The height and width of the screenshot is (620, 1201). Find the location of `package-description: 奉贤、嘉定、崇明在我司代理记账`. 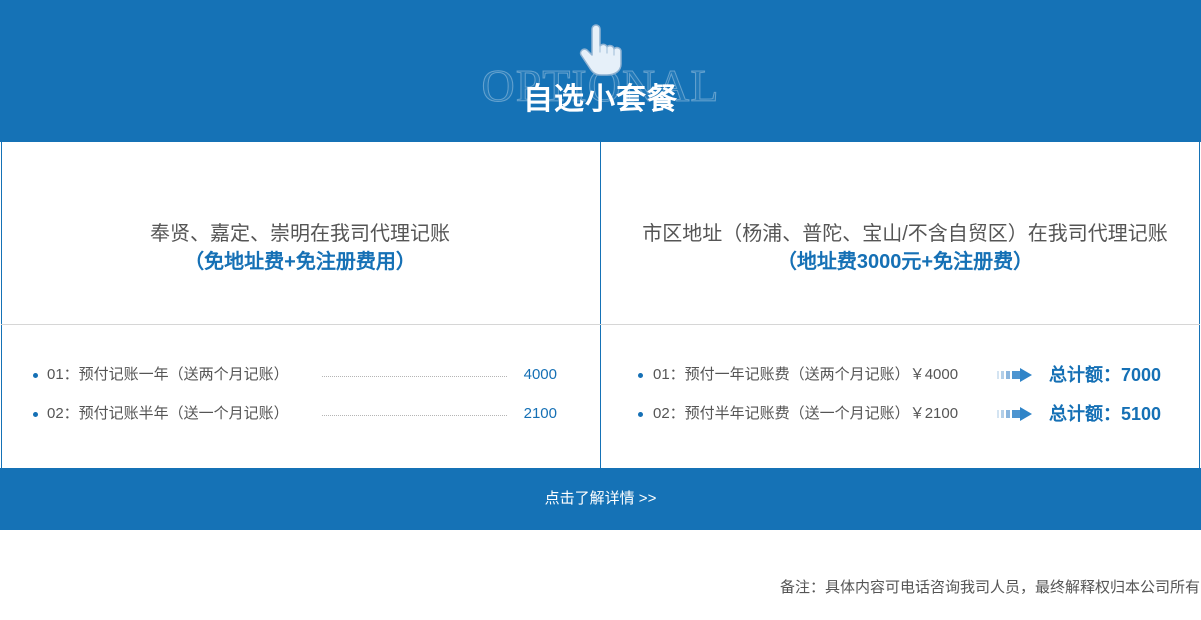

package-description: 奉贤、嘉定、崇明在我司代理记账 is located at coordinates (300, 234).